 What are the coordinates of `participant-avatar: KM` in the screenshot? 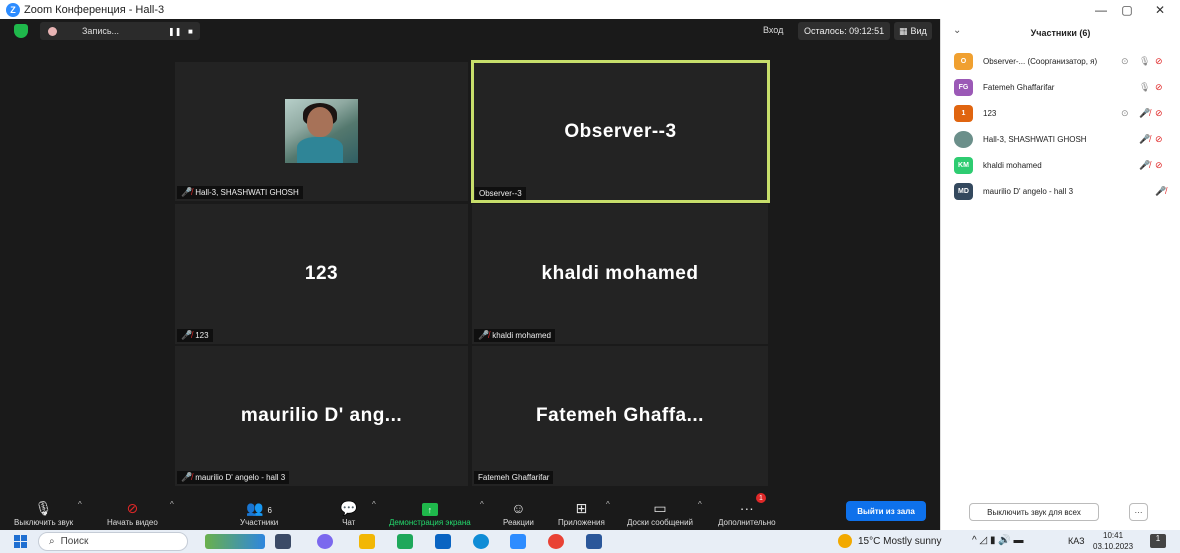 It's located at (963, 165).